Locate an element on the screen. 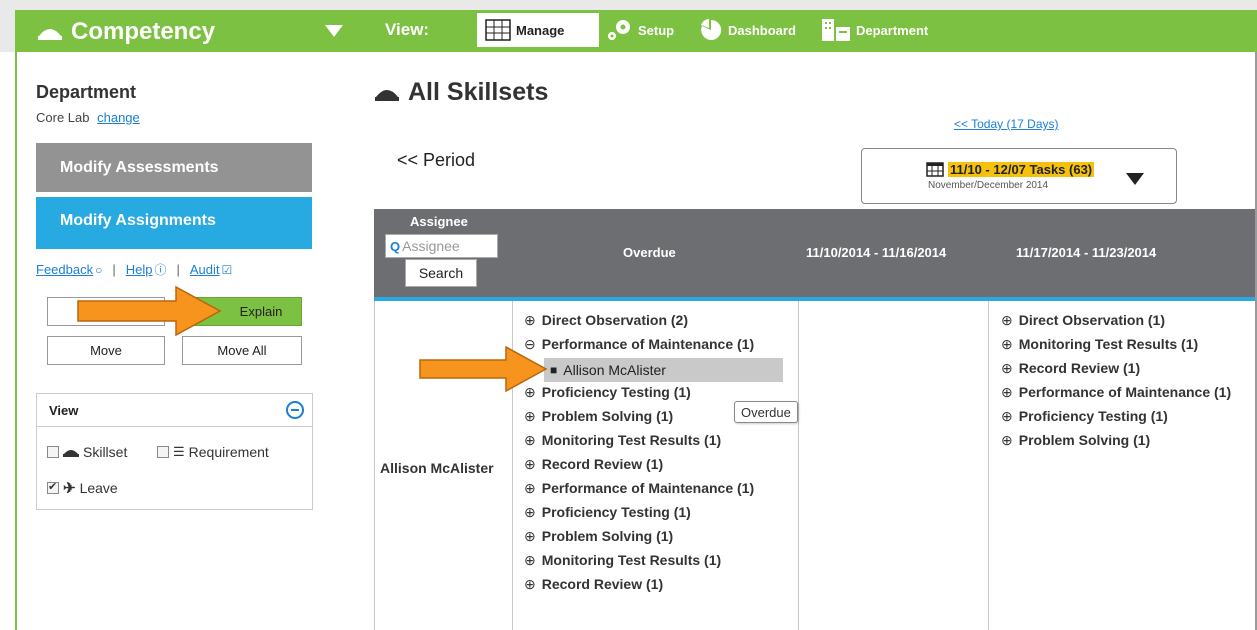 The image size is (1257, 630). gears-icon is located at coordinates (619, 30).